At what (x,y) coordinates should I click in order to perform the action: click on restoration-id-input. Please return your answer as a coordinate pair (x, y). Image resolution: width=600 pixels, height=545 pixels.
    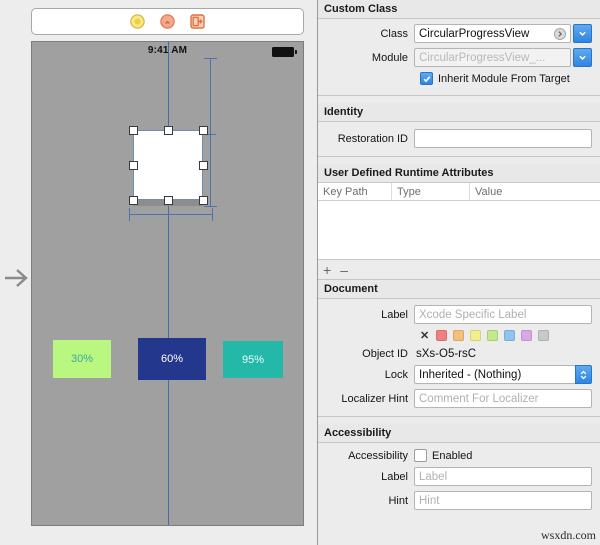
    Looking at the image, I should click on (503, 138).